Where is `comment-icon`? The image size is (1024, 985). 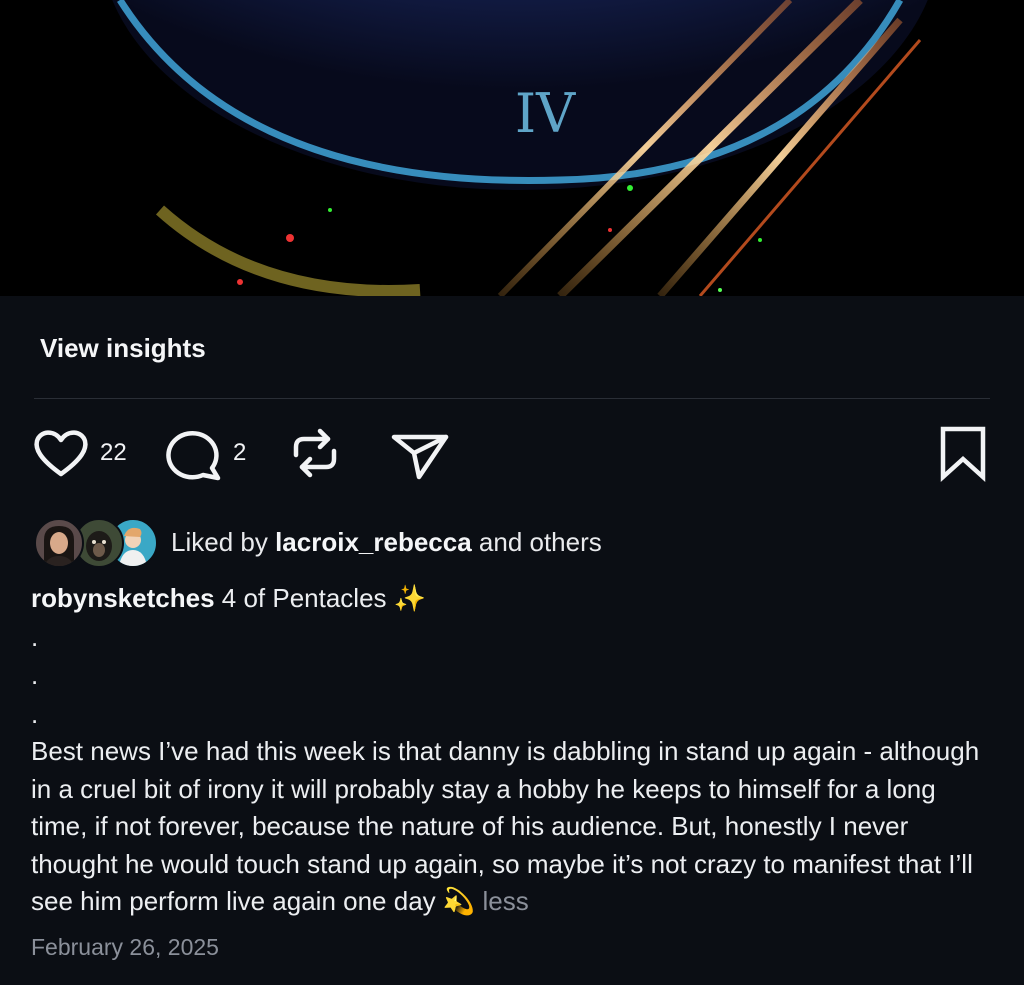 comment-icon is located at coordinates (193, 456).